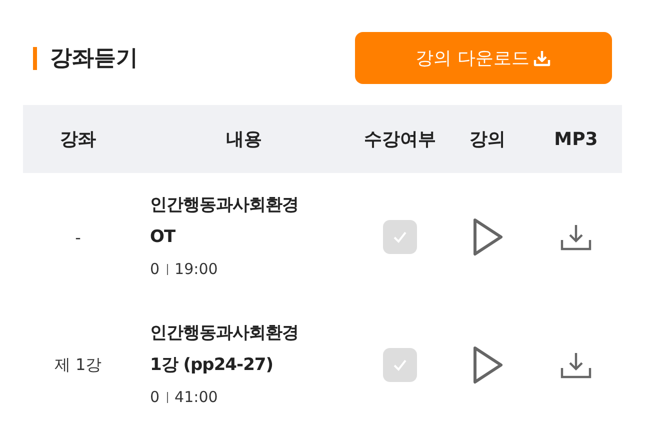  Describe the element at coordinates (483, 58) in the screenshot. I see `download-button: 강의 다운로드` at that location.